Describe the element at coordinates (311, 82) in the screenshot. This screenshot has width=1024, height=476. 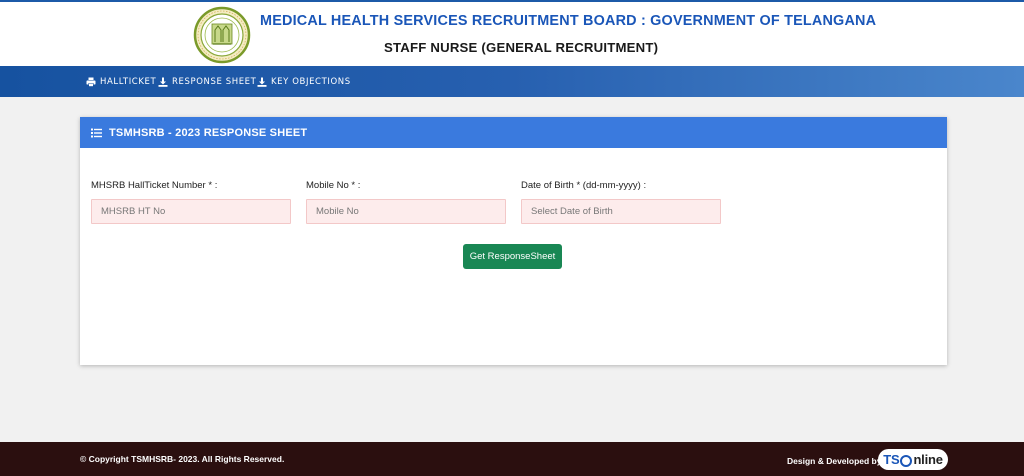
I see `nav-key-objections-label: KEY OBJECTIONS` at that location.